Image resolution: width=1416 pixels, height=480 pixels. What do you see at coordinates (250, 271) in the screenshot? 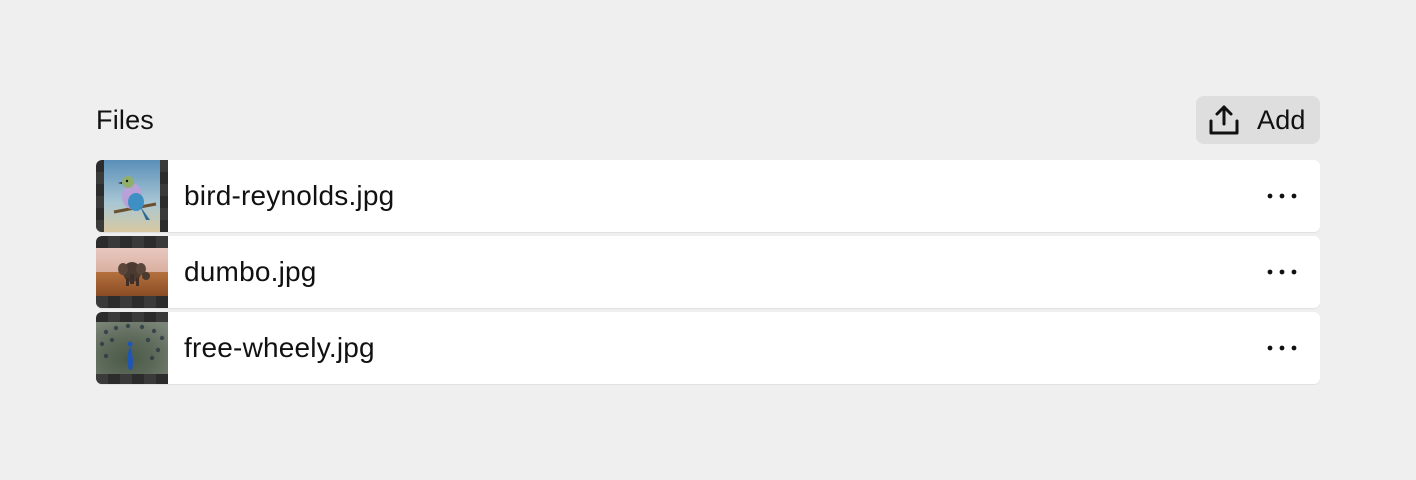
I see `file-name: dumbo.jpg` at bounding box center [250, 271].